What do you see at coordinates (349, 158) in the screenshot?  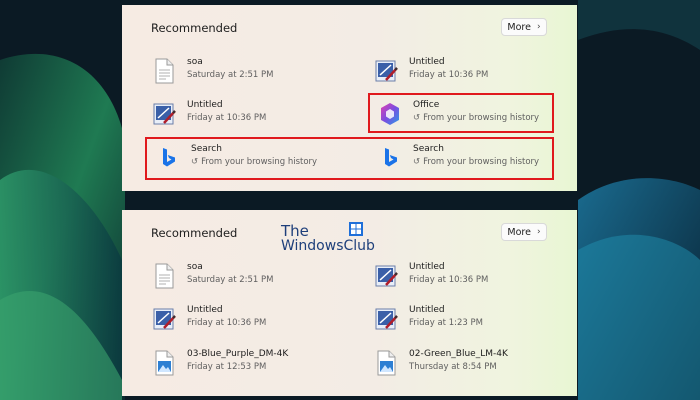 I see `highlight-box-search` at bounding box center [349, 158].